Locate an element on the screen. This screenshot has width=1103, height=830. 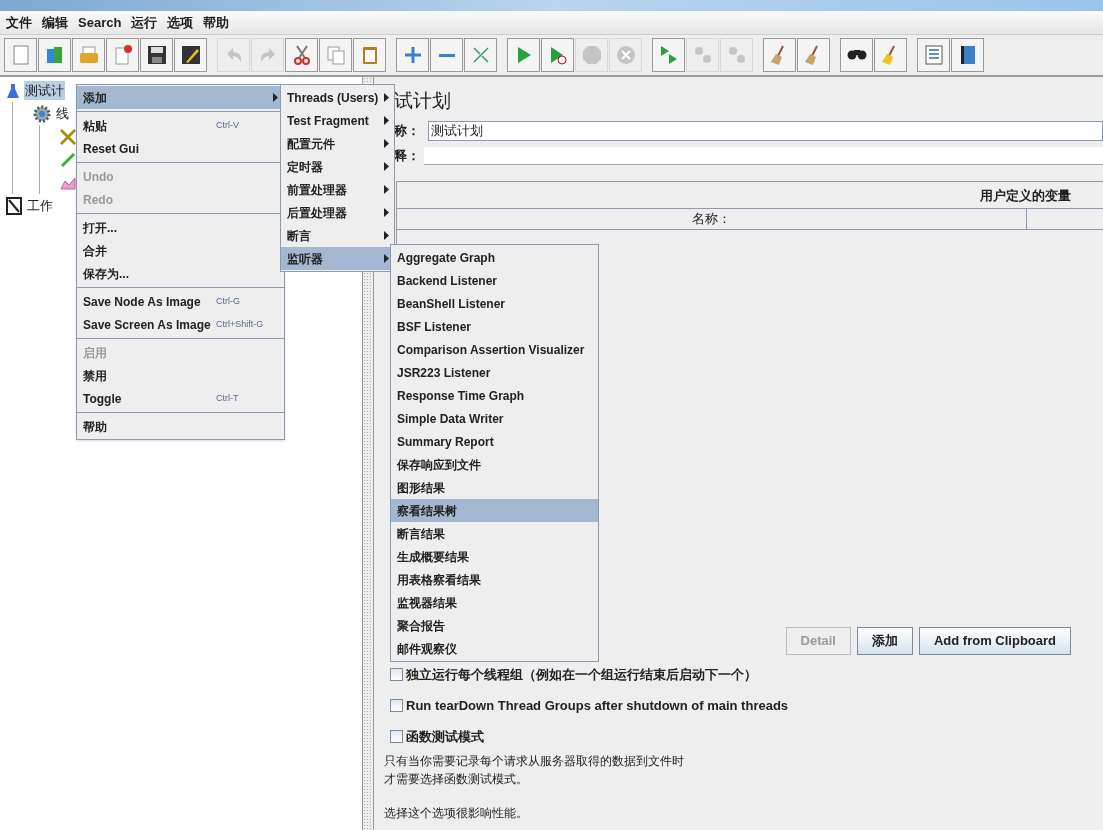
context-menu-item: 帮助 is located at coordinates (180, 426).